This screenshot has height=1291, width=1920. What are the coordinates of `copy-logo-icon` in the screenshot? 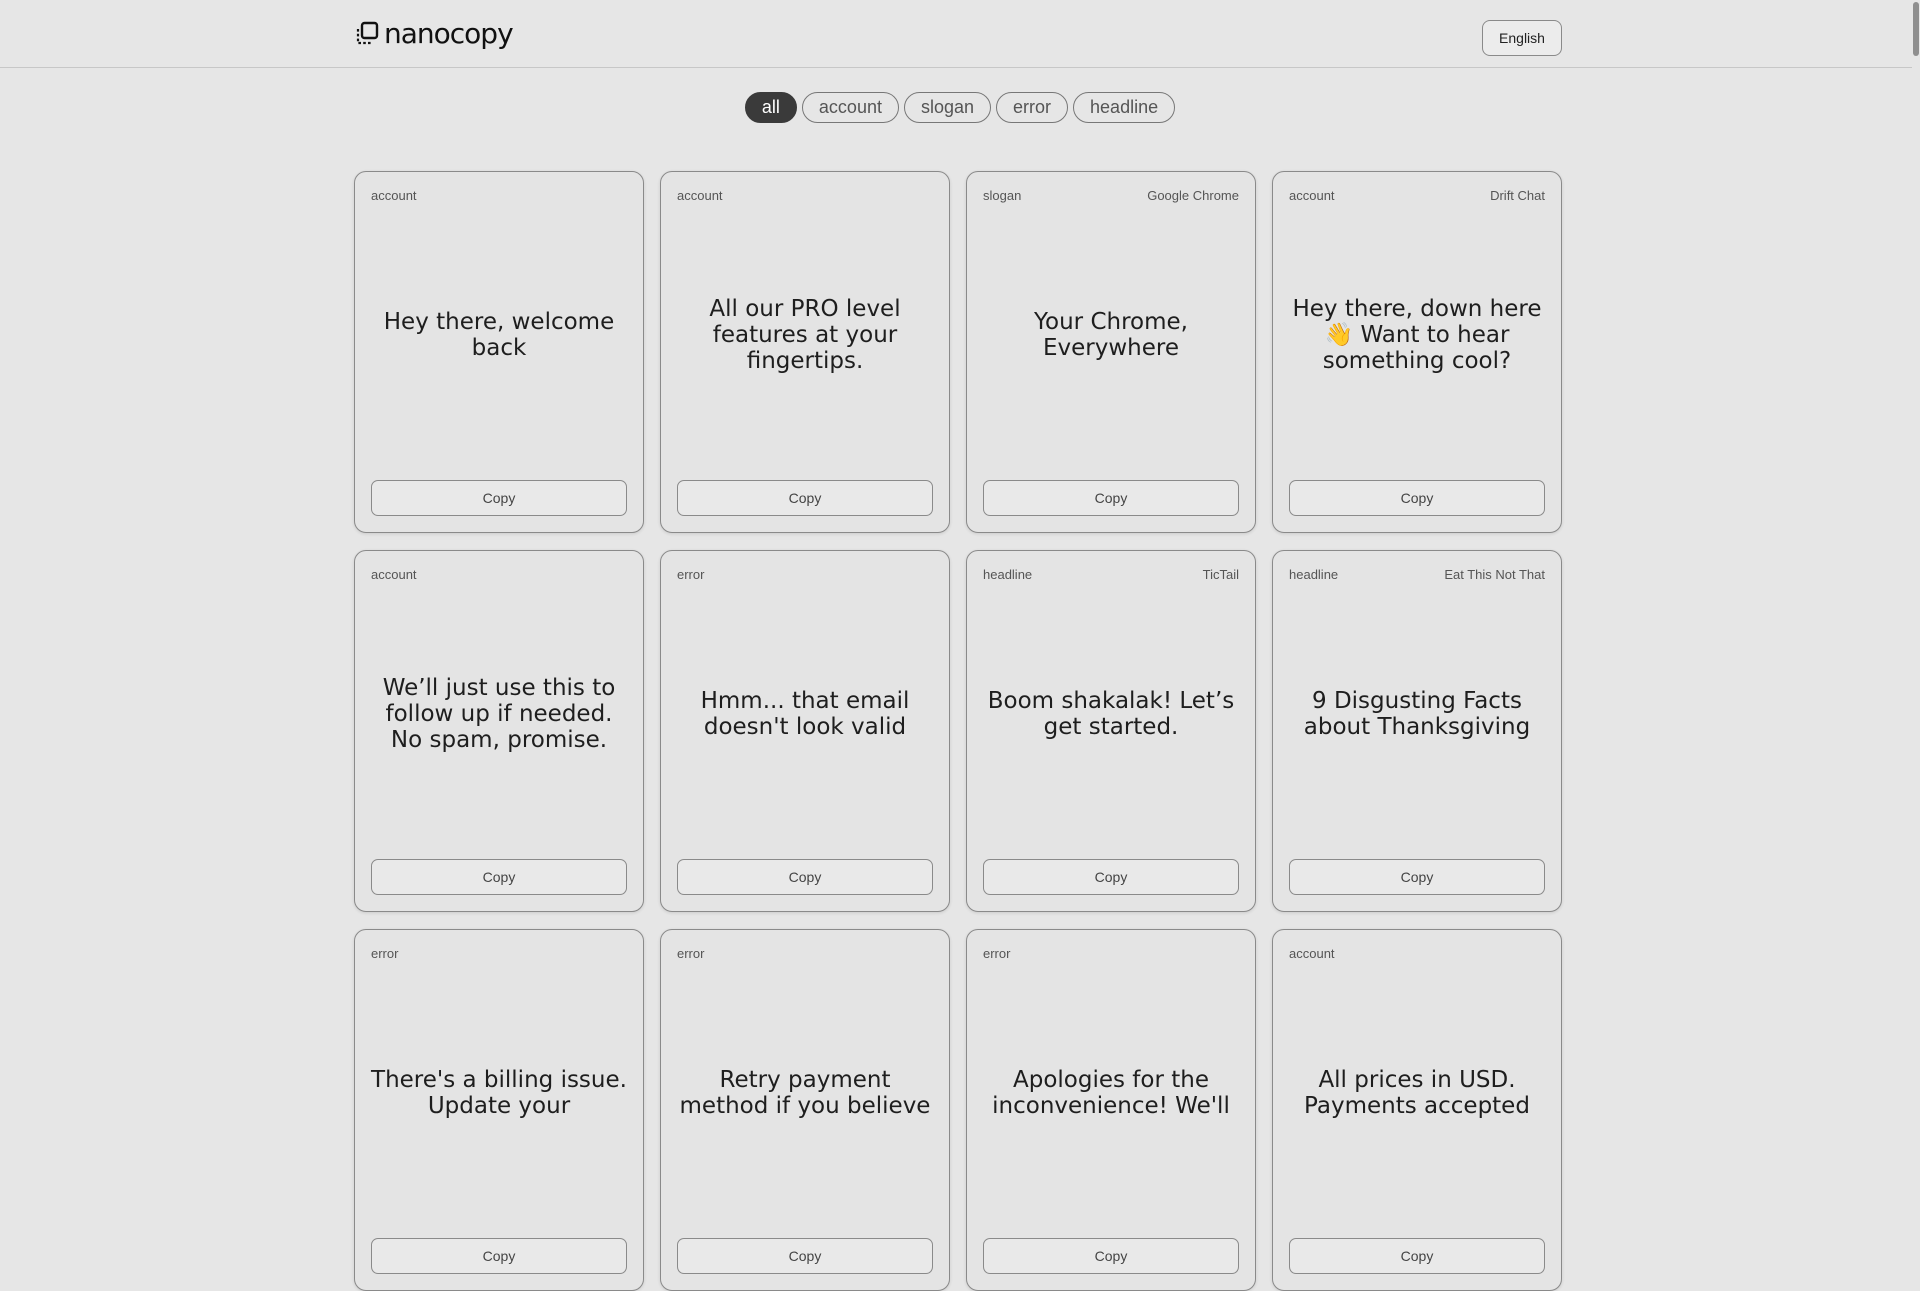 It's located at (367, 34).